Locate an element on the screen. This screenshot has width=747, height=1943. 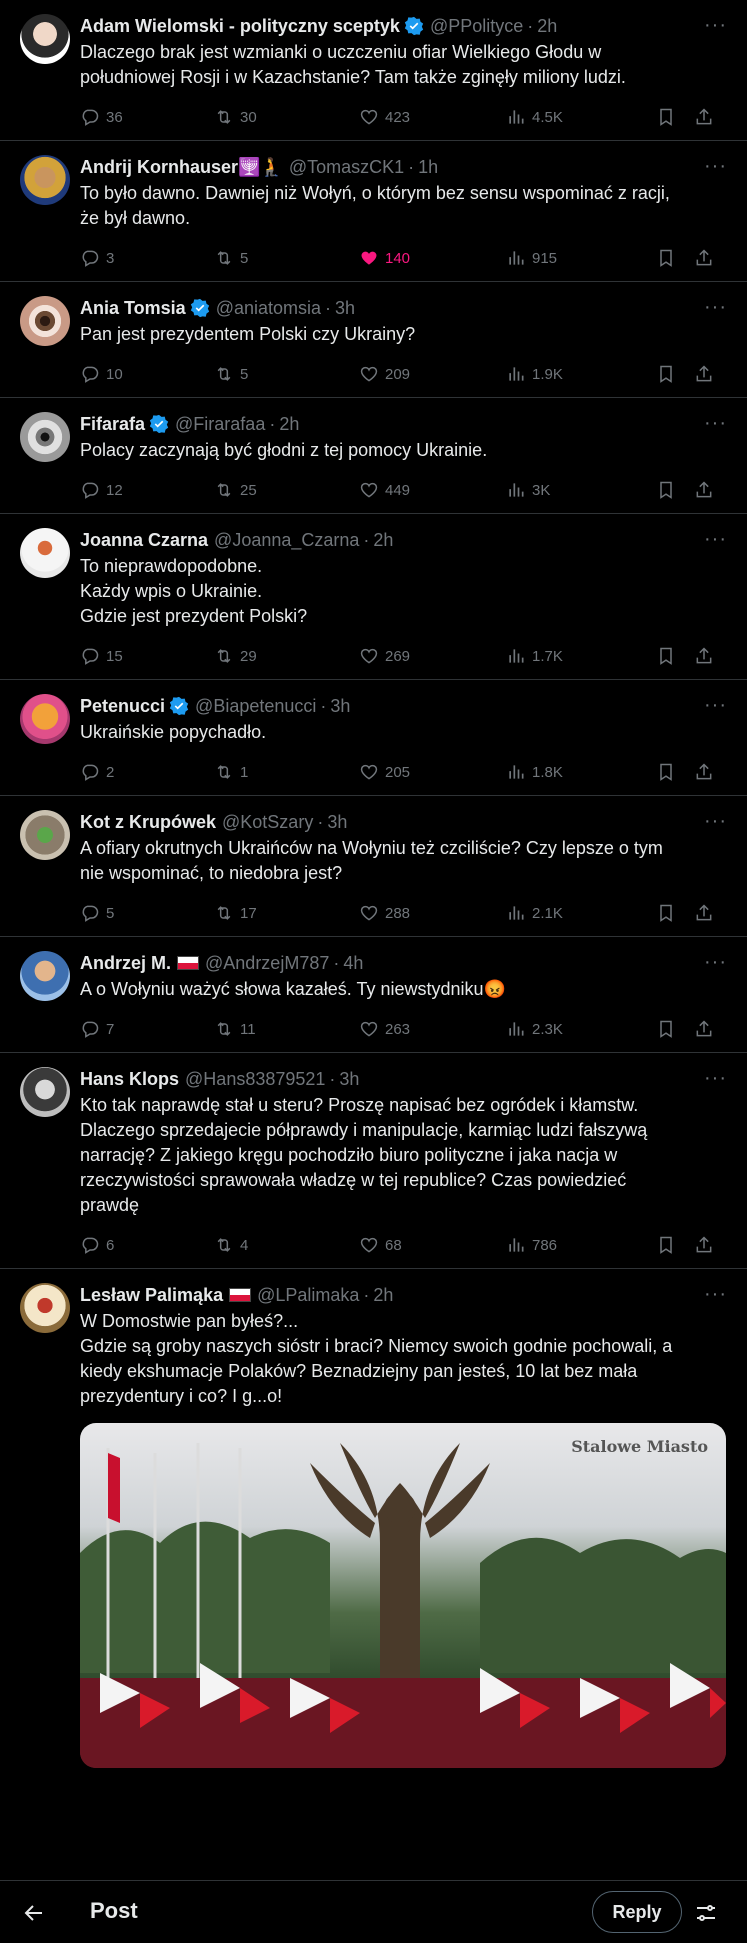
timestamp: 1h is located at coordinates (428, 167).